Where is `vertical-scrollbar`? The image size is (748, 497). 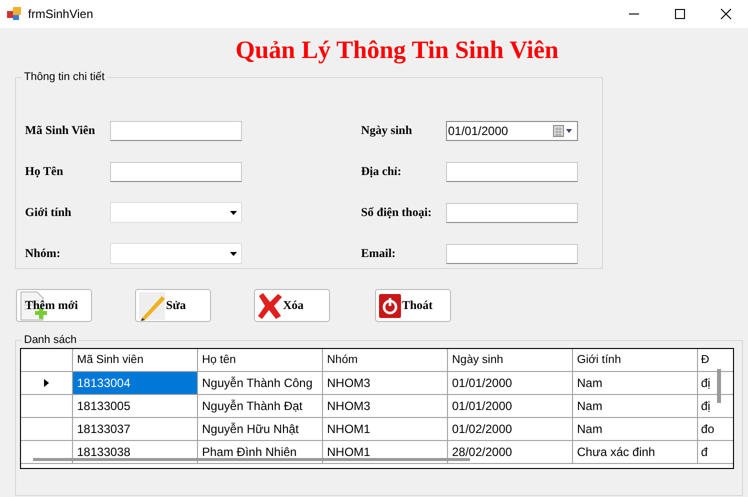 vertical-scrollbar is located at coordinates (719, 386).